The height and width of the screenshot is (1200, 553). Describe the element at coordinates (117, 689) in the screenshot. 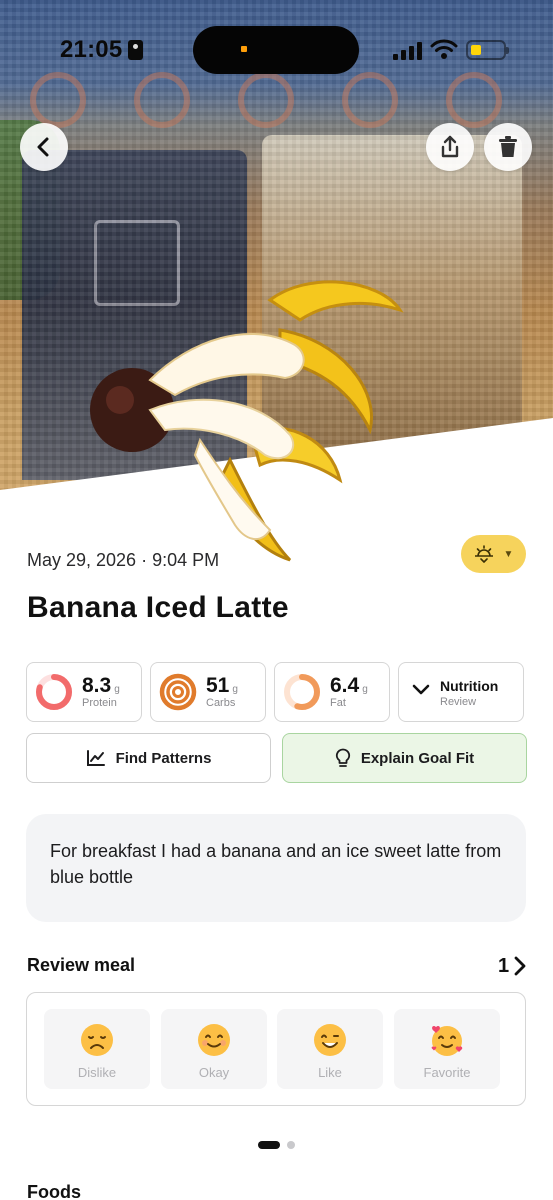

I see `protein-unit: g` at that location.